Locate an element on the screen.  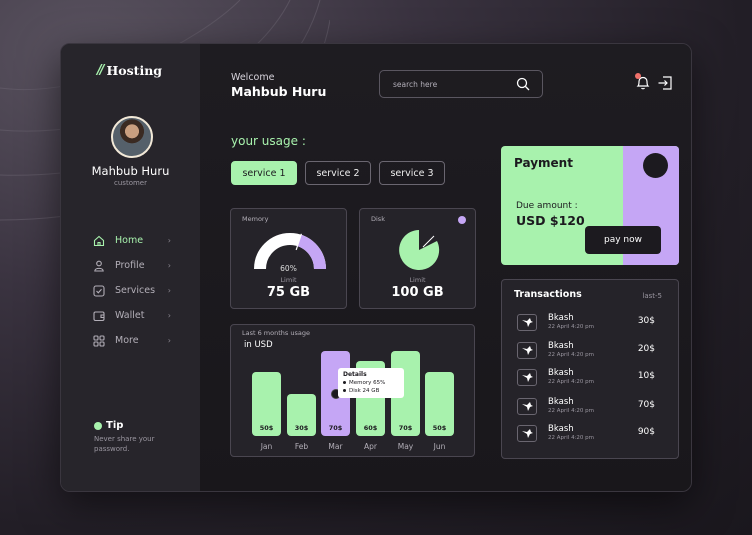
transaction-row: Bkash 22 April 4:20 pm 20$ is located at coordinates (586, 351).